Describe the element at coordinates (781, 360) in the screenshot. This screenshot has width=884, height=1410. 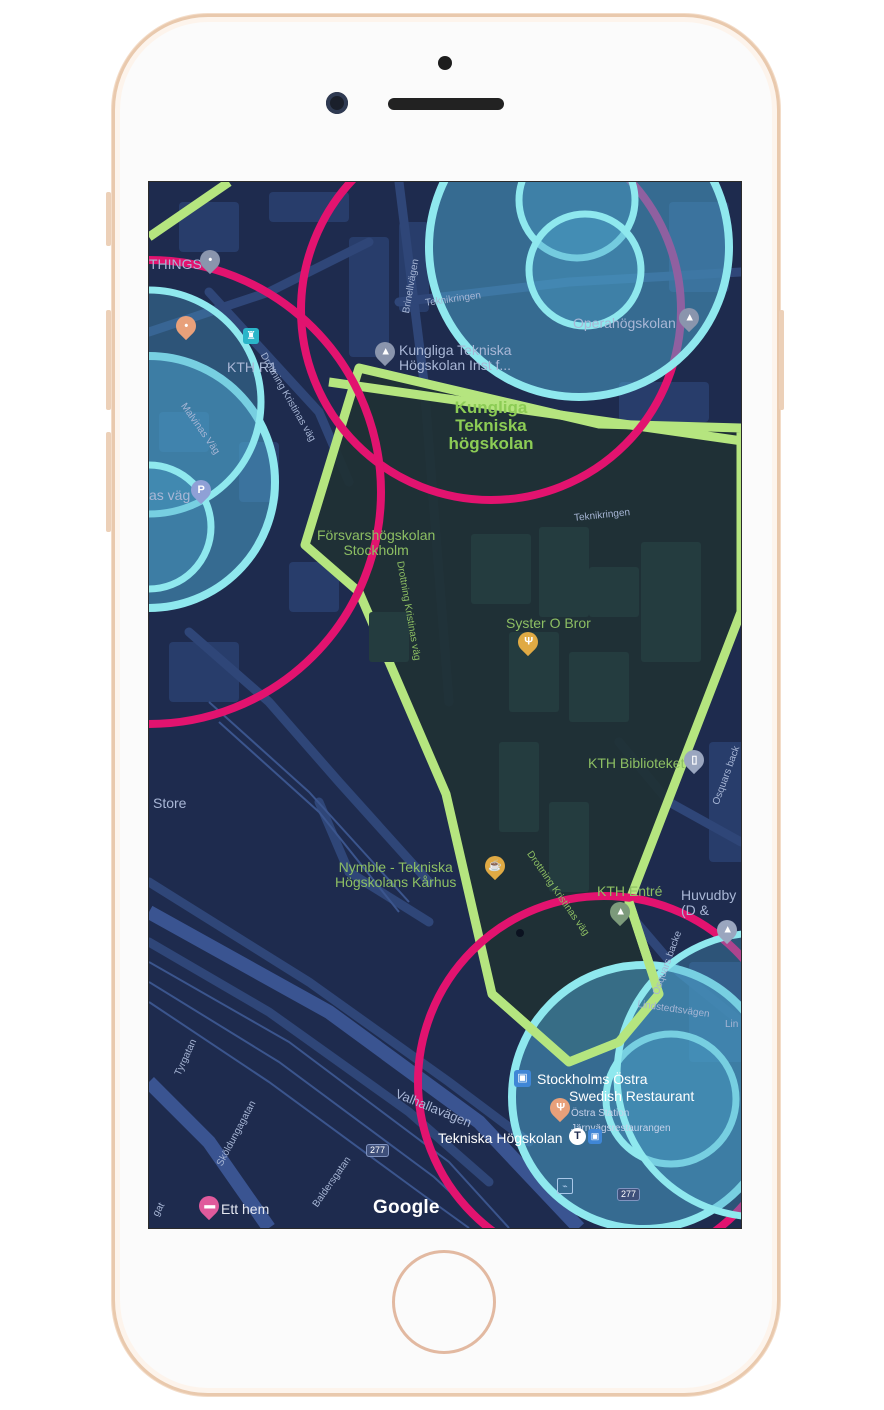
I see `power-button` at that location.